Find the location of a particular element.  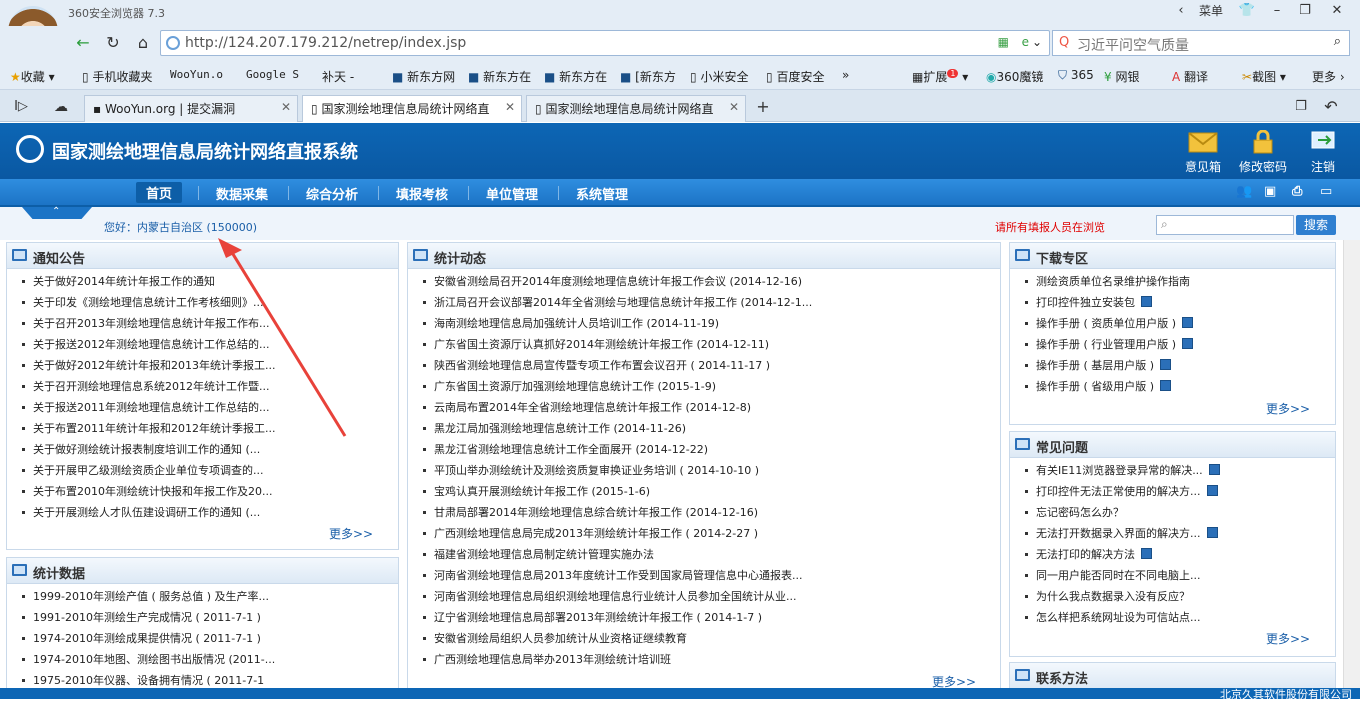

list-item: 广东省国土资源厅加强测绘地理信息统计工作 (2015-1-9) is located at coordinates (704, 386).